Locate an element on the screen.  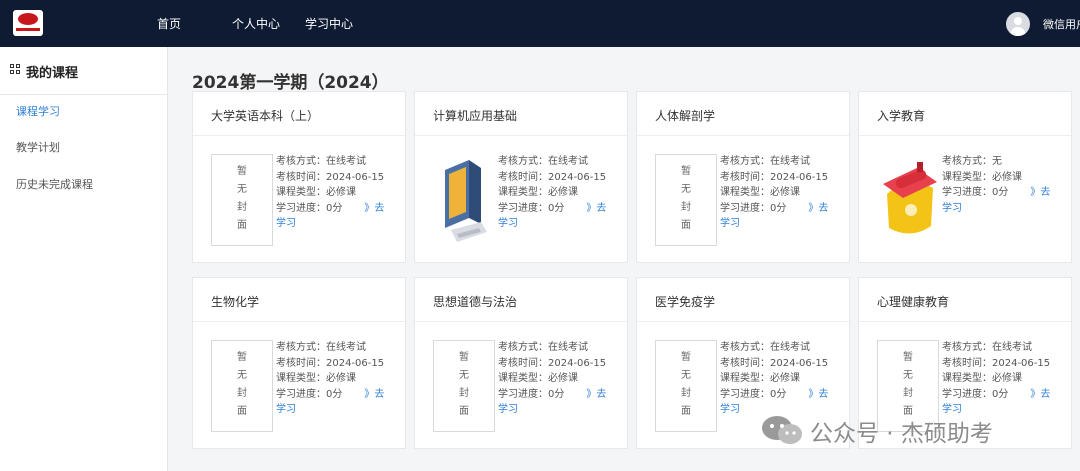
course-title: 心理健康教育 is located at coordinates (913, 301).